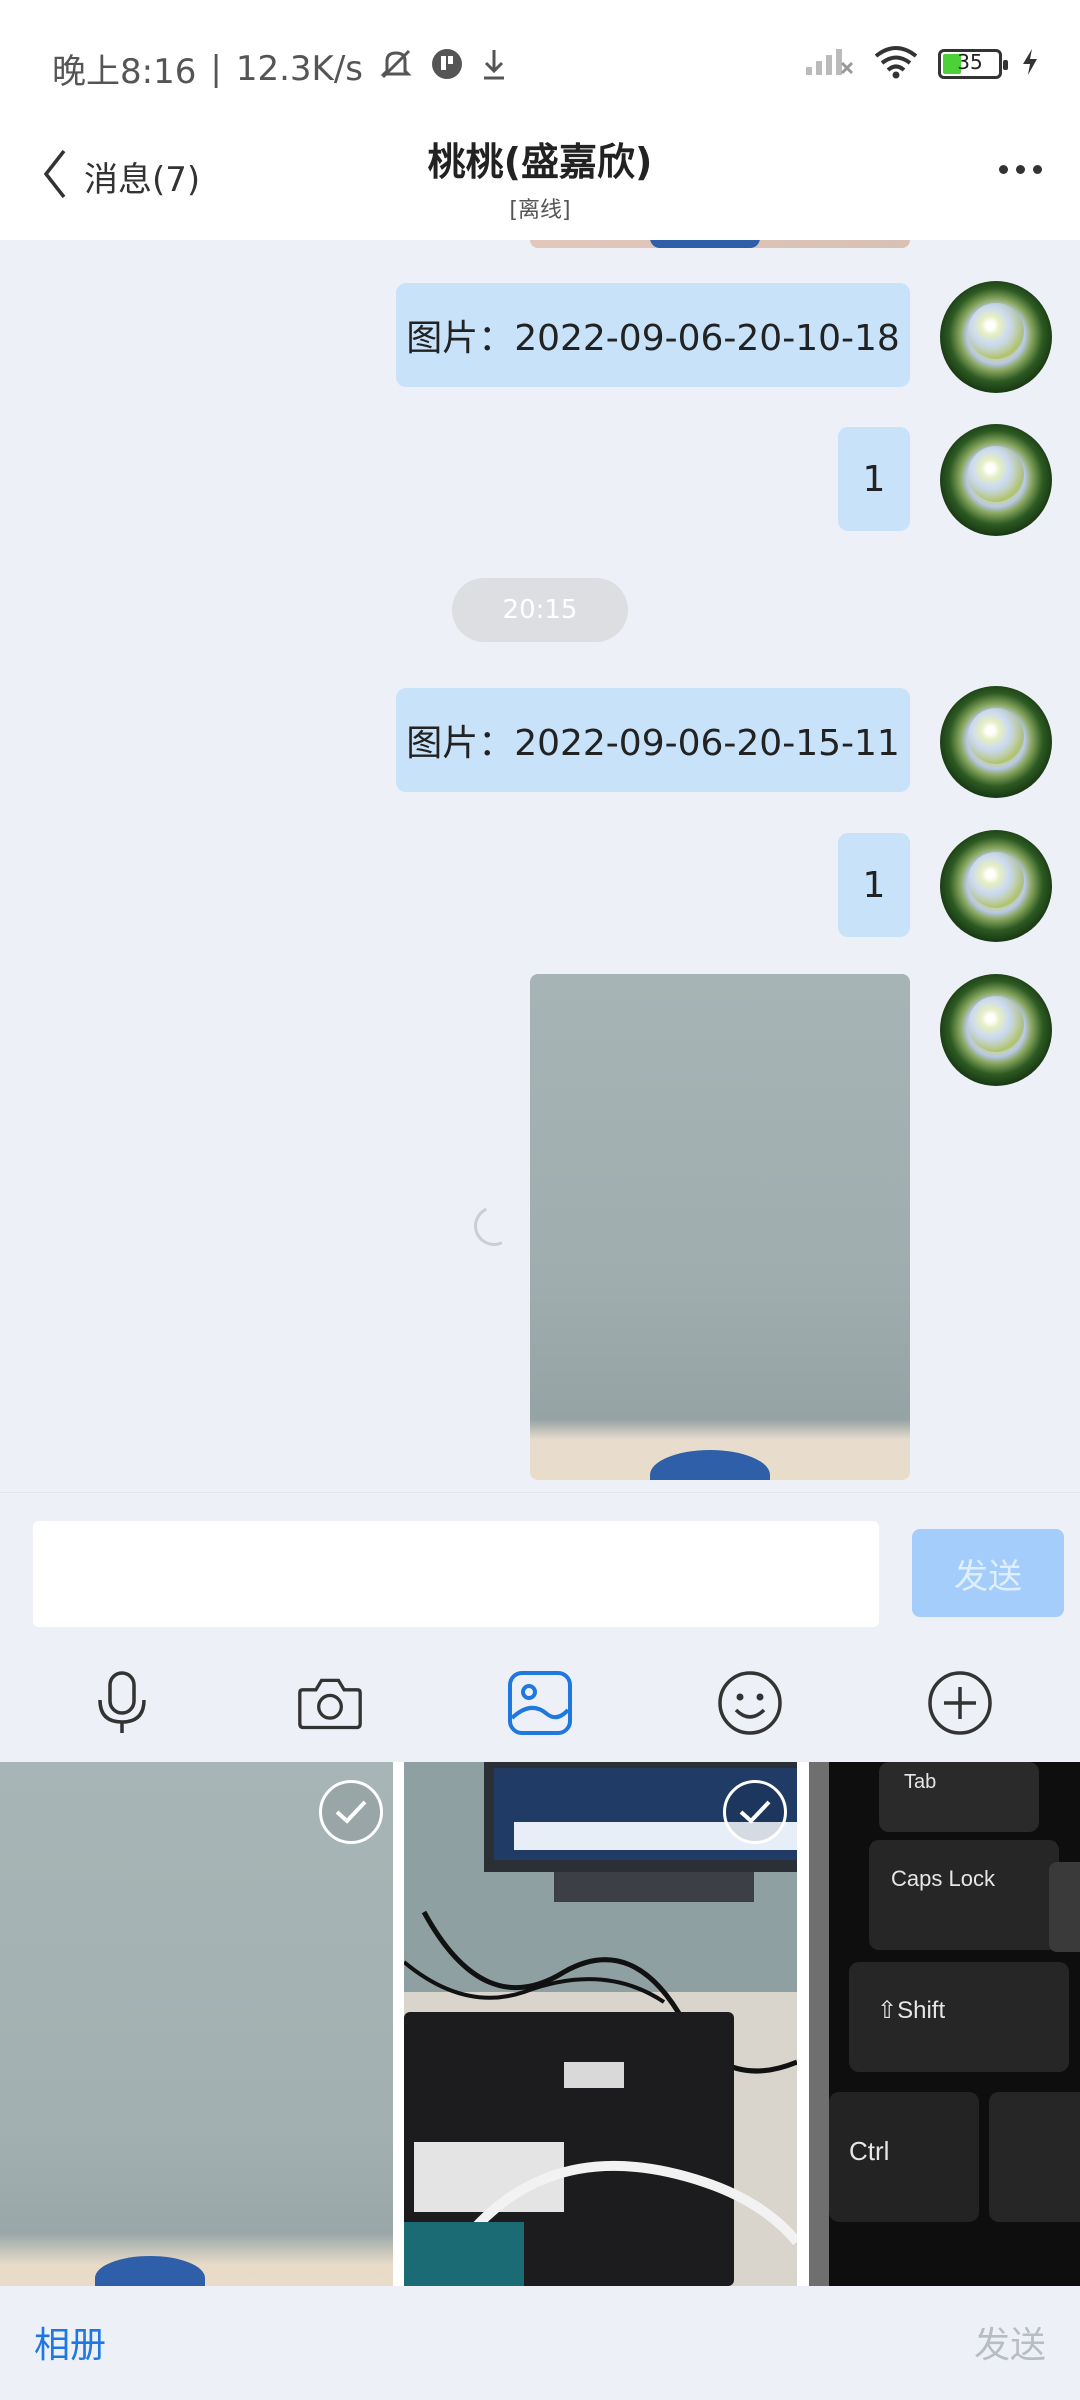  What do you see at coordinates (540, 62) in the screenshot?
I see `status-bar: 晚上8:16 | 12.3K/s 35` at bounding box center [540, 62].